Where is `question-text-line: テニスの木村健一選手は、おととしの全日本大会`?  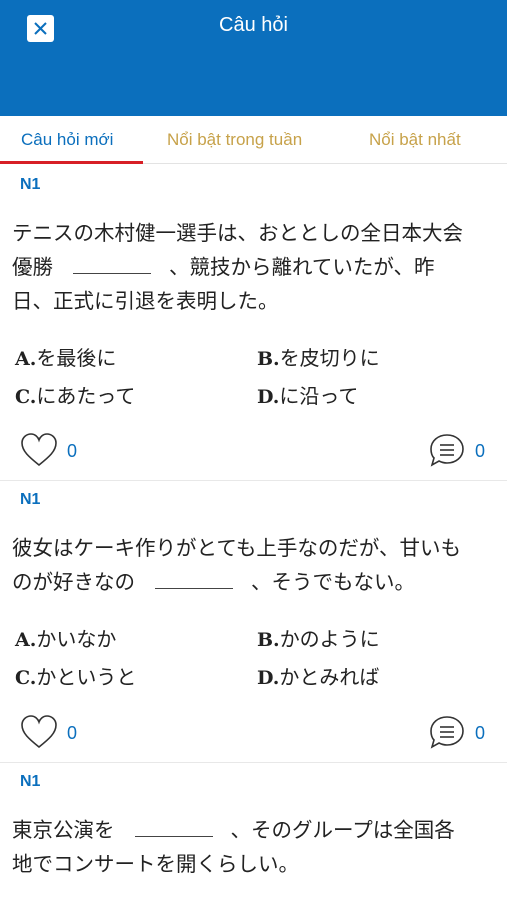
question-text-line: テニスの木村健一選手は、おととしの全日本大会 is located at coordinates (237, 233).